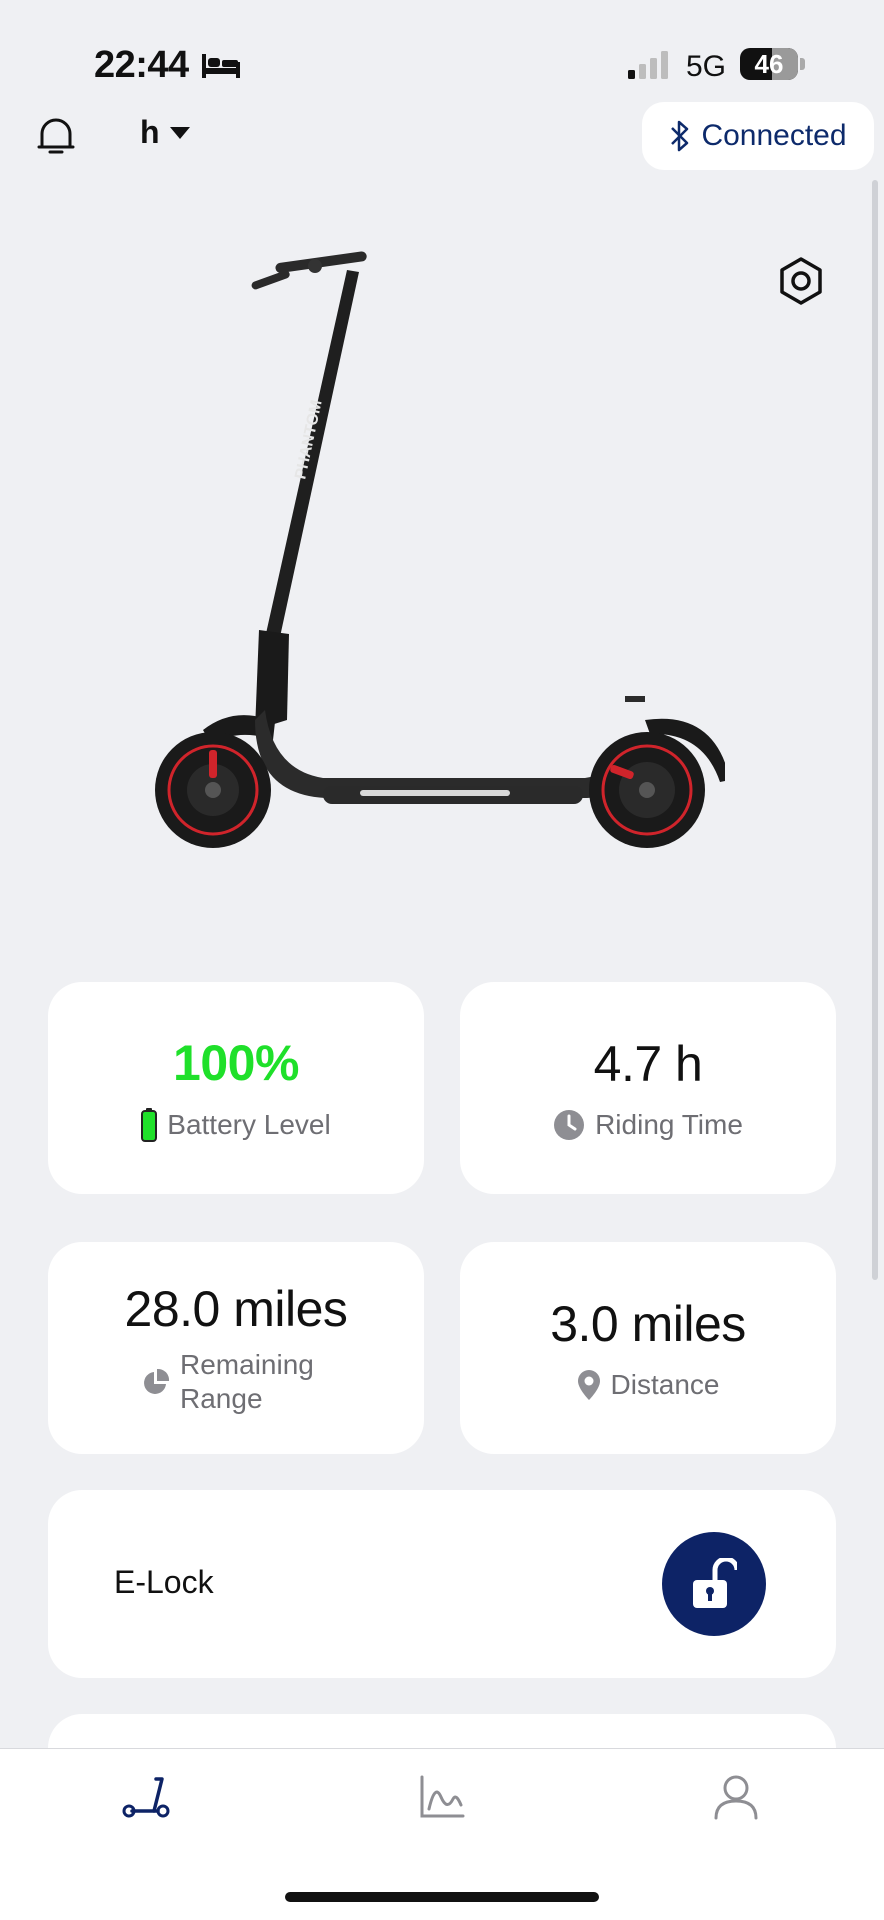  Describe the element at coordinates (801, 281) in the screenshot. I see `settings-icon` at that location.